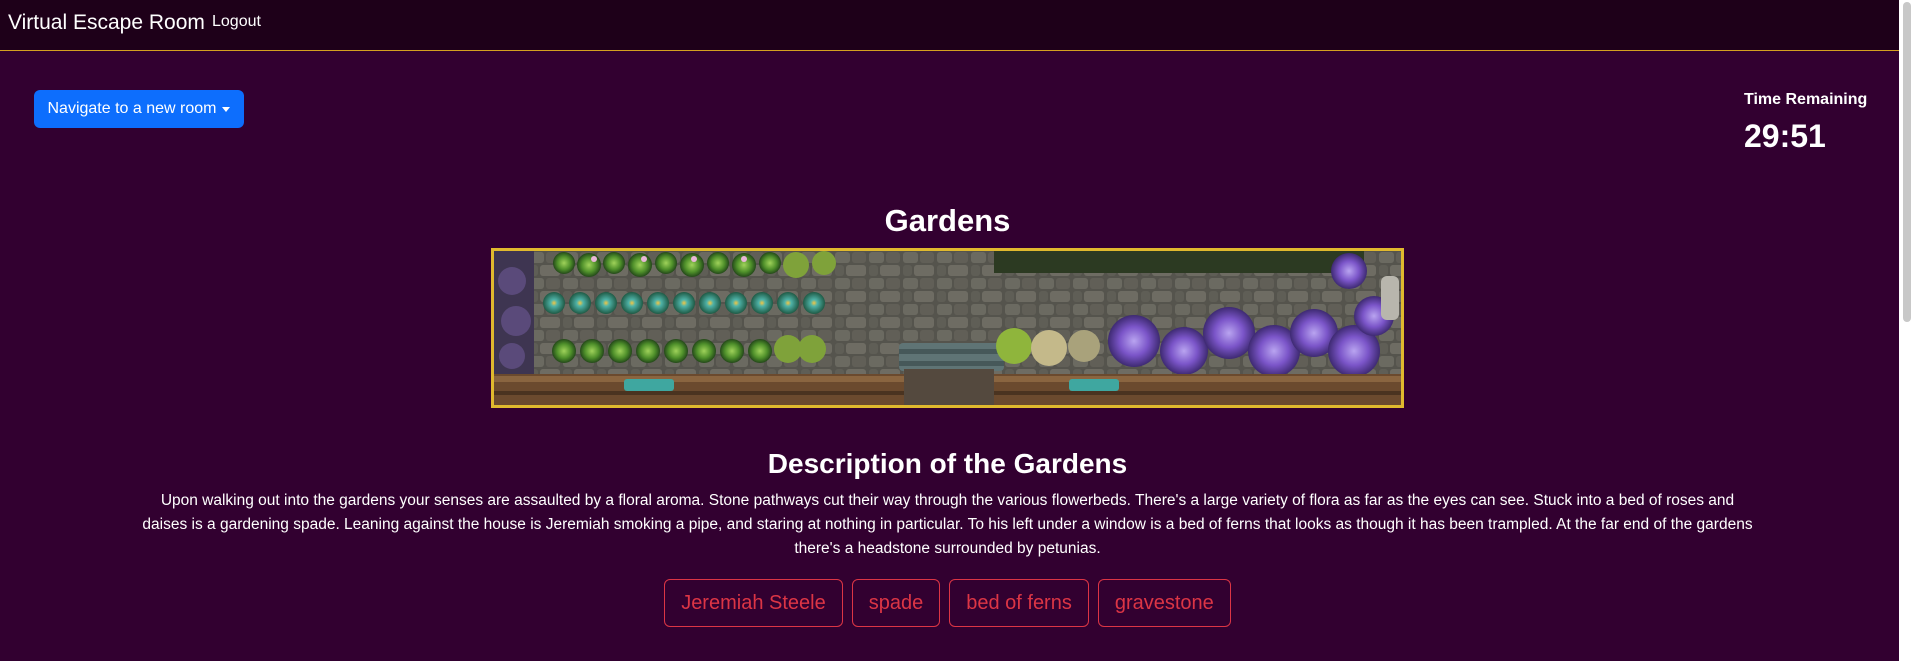 This screenshot has width=1915, height=661. What do you see at coordinates (236, 22) in the screenshot?
I see `logout-link: Logout` at bounding box center [236, 22].